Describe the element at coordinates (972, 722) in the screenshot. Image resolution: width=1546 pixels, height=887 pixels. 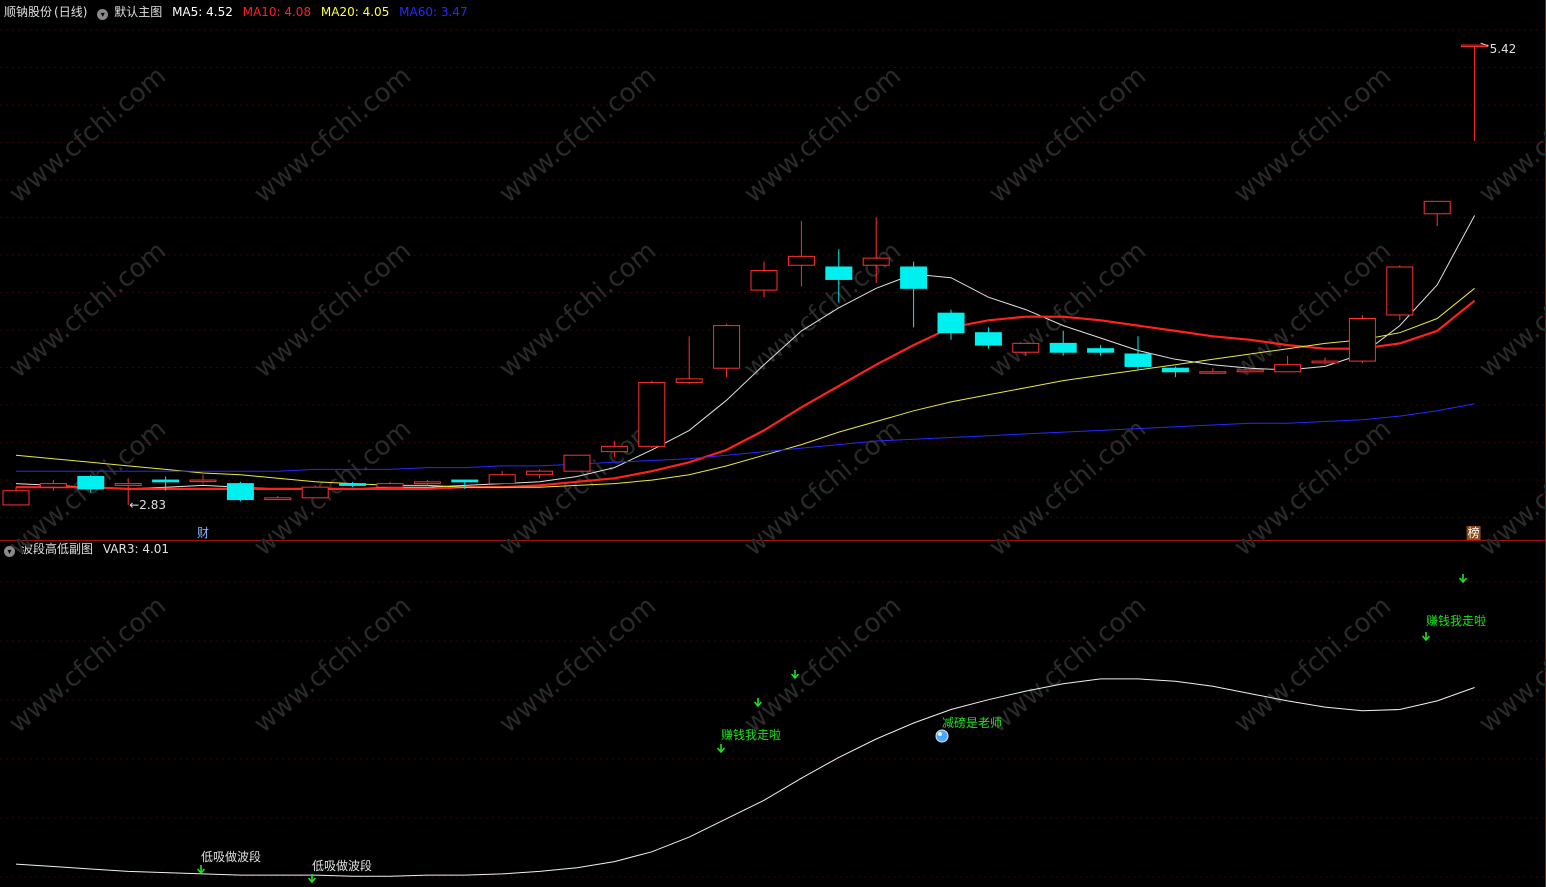
I see `signal-label: 减磅是老师` at that location.